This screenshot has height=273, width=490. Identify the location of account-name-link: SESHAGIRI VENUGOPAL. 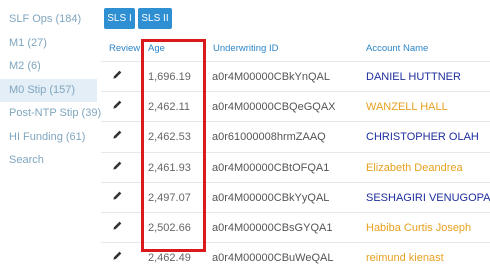
(428, 198).